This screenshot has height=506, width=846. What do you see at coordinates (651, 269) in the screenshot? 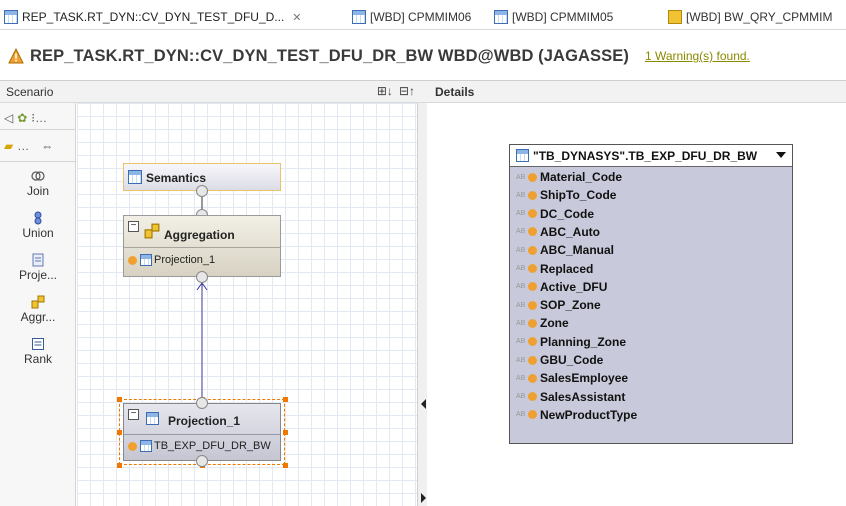
I see `column-row: AB Replaced` at bounding box center [651, 269].